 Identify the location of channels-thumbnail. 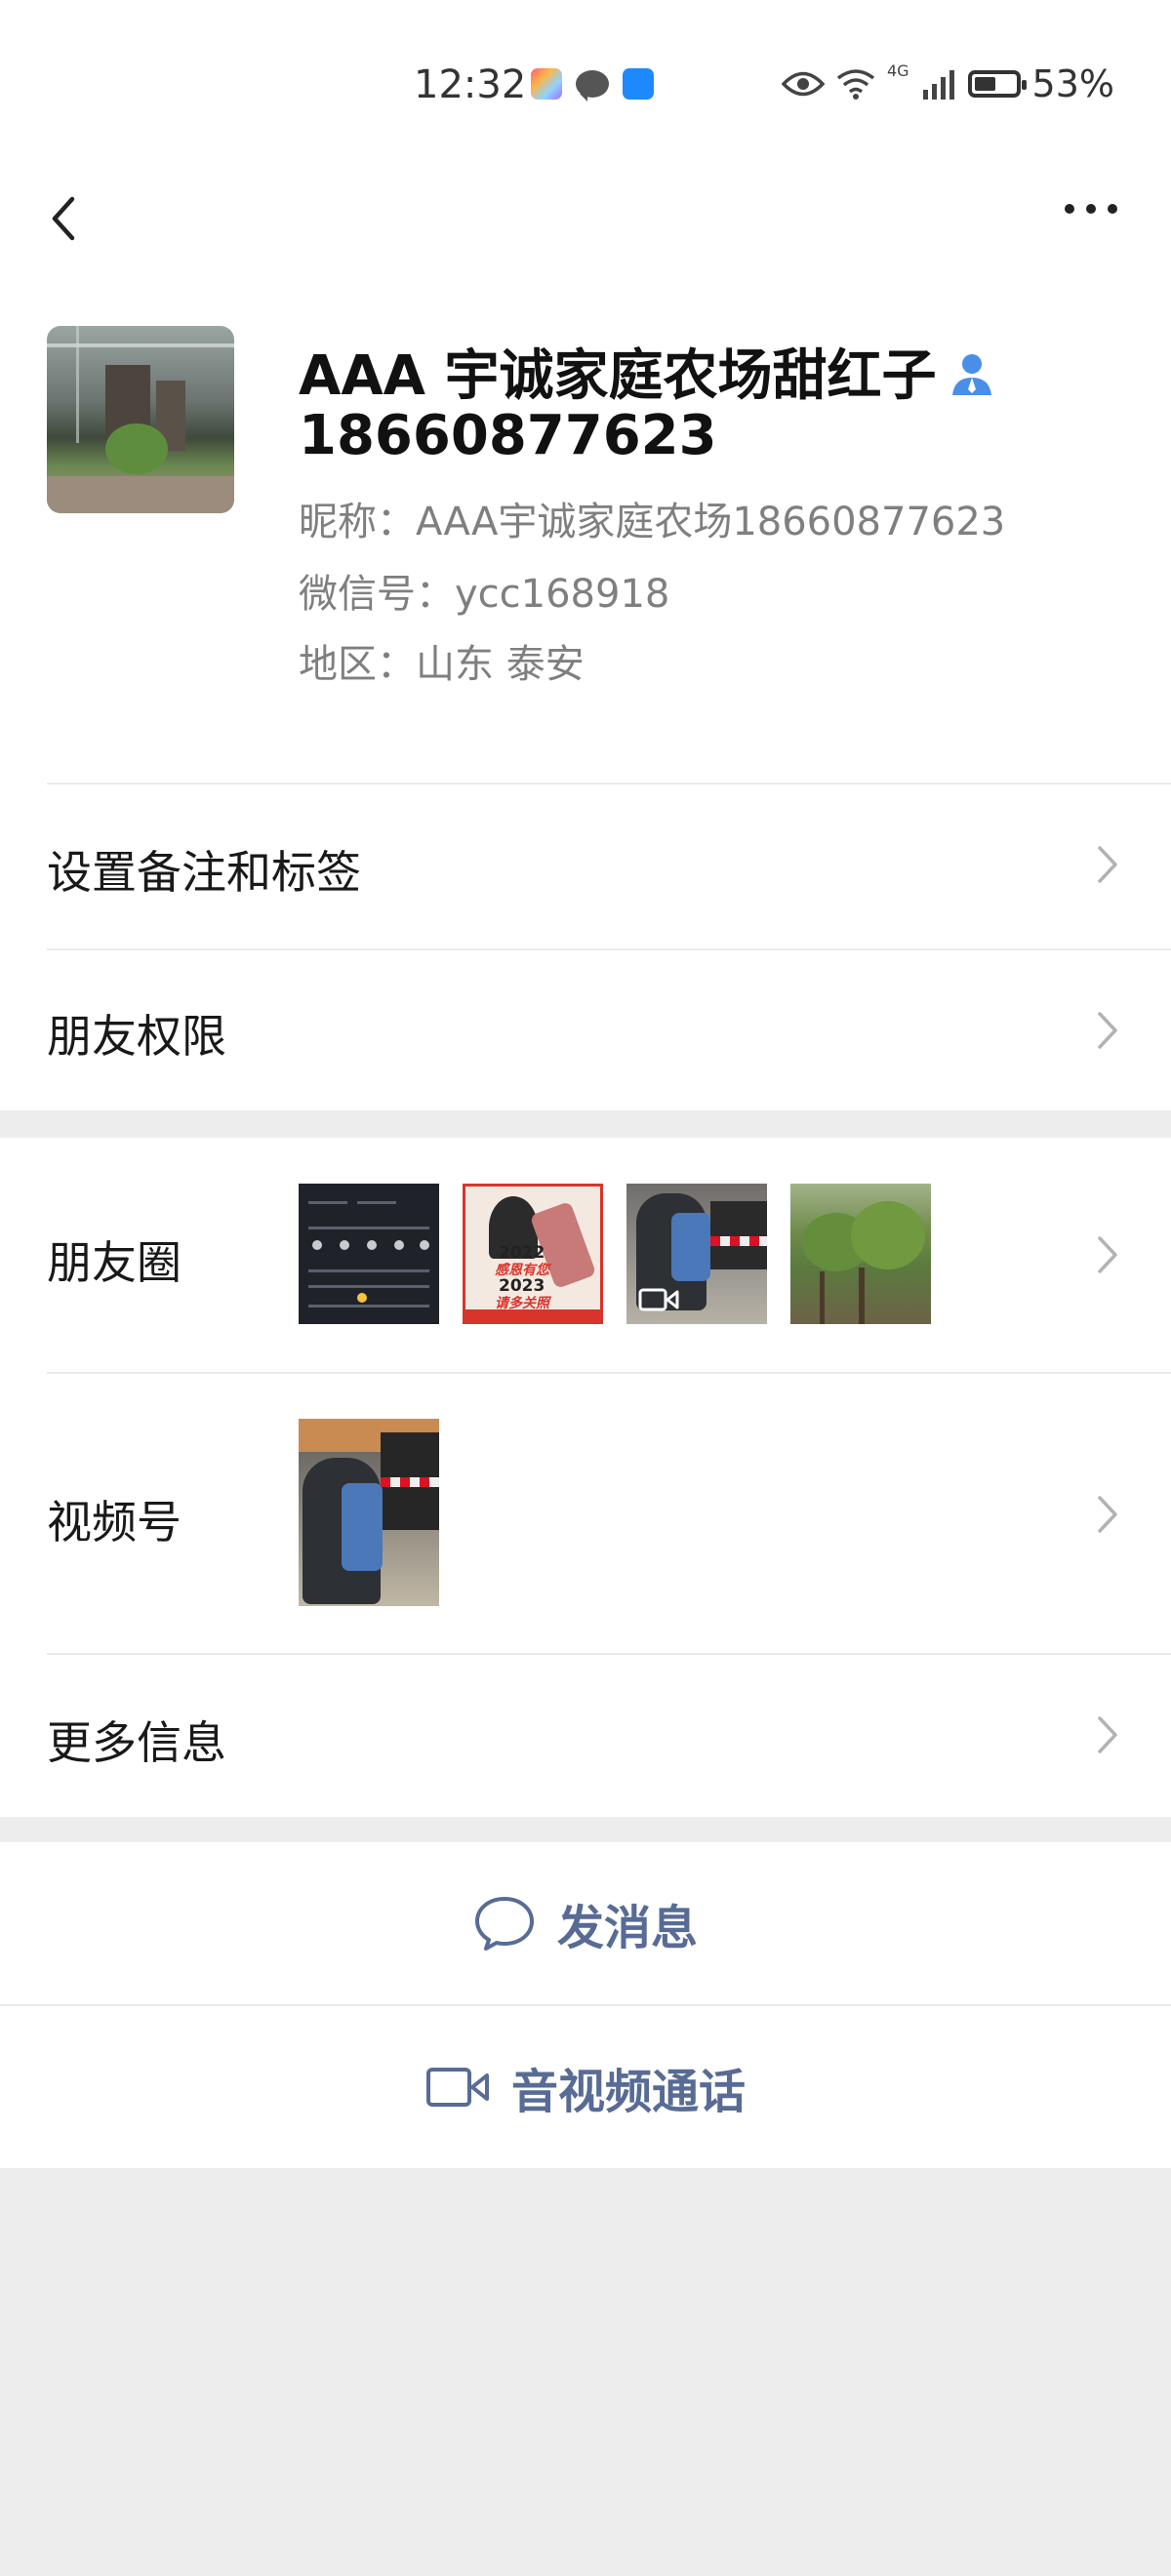
(369, 1512).